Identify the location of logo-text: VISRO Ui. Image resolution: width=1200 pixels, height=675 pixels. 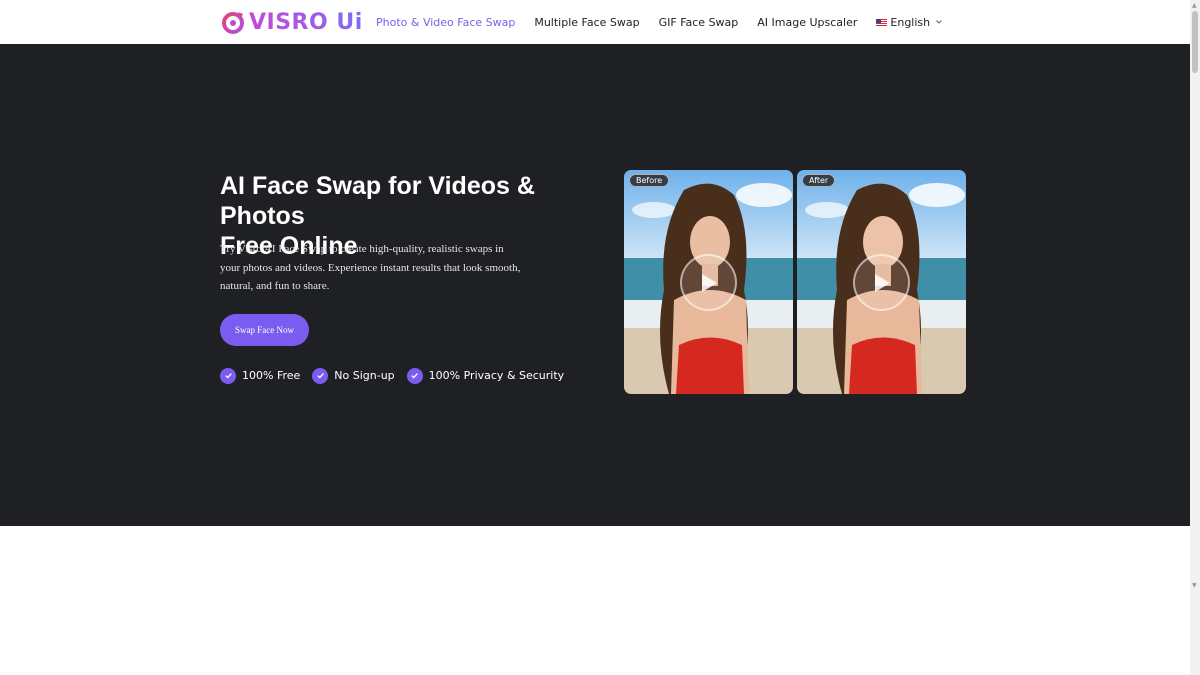
(306, 22).